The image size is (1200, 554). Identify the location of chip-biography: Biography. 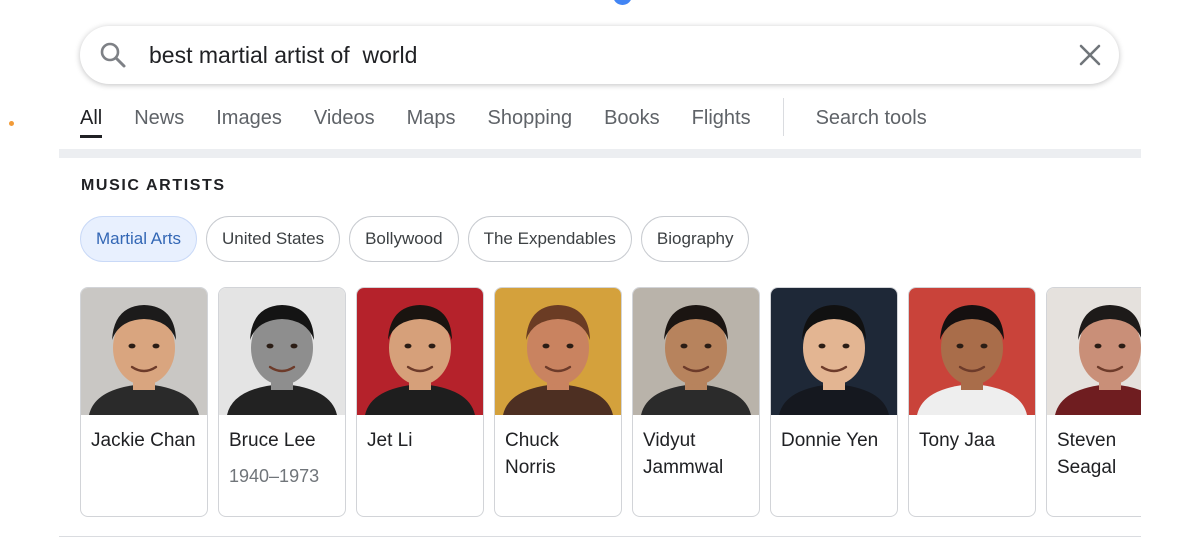
(695, 239).